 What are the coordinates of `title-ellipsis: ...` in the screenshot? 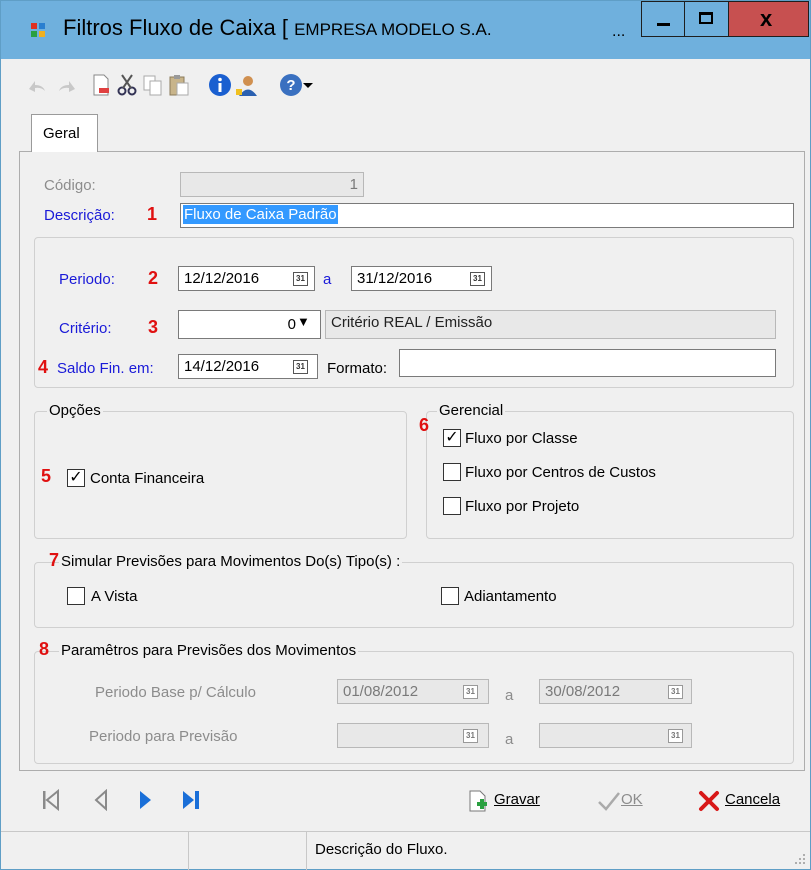 It's located at (619, 31).